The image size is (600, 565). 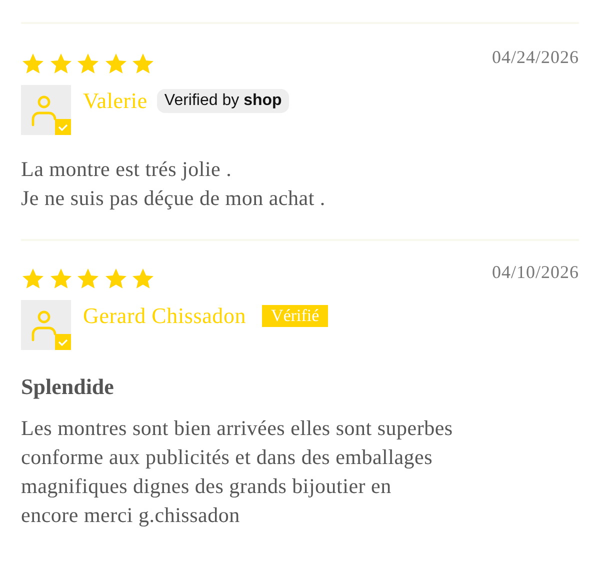 What do you see at coordinates (535, 57) in the screenshot?
I see `review-date: 04/24/2026` at bounding box center [535, 57].